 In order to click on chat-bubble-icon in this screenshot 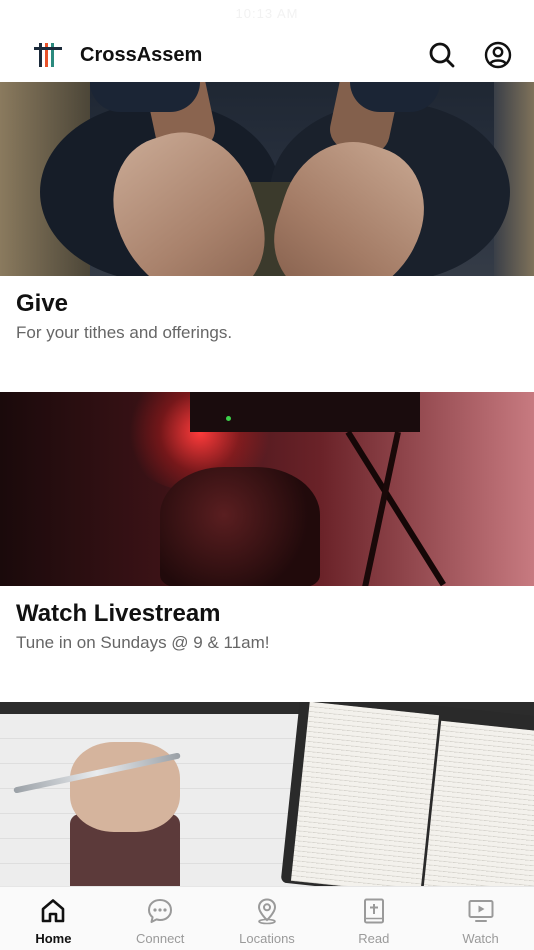, I will do `click(160, 911)`.